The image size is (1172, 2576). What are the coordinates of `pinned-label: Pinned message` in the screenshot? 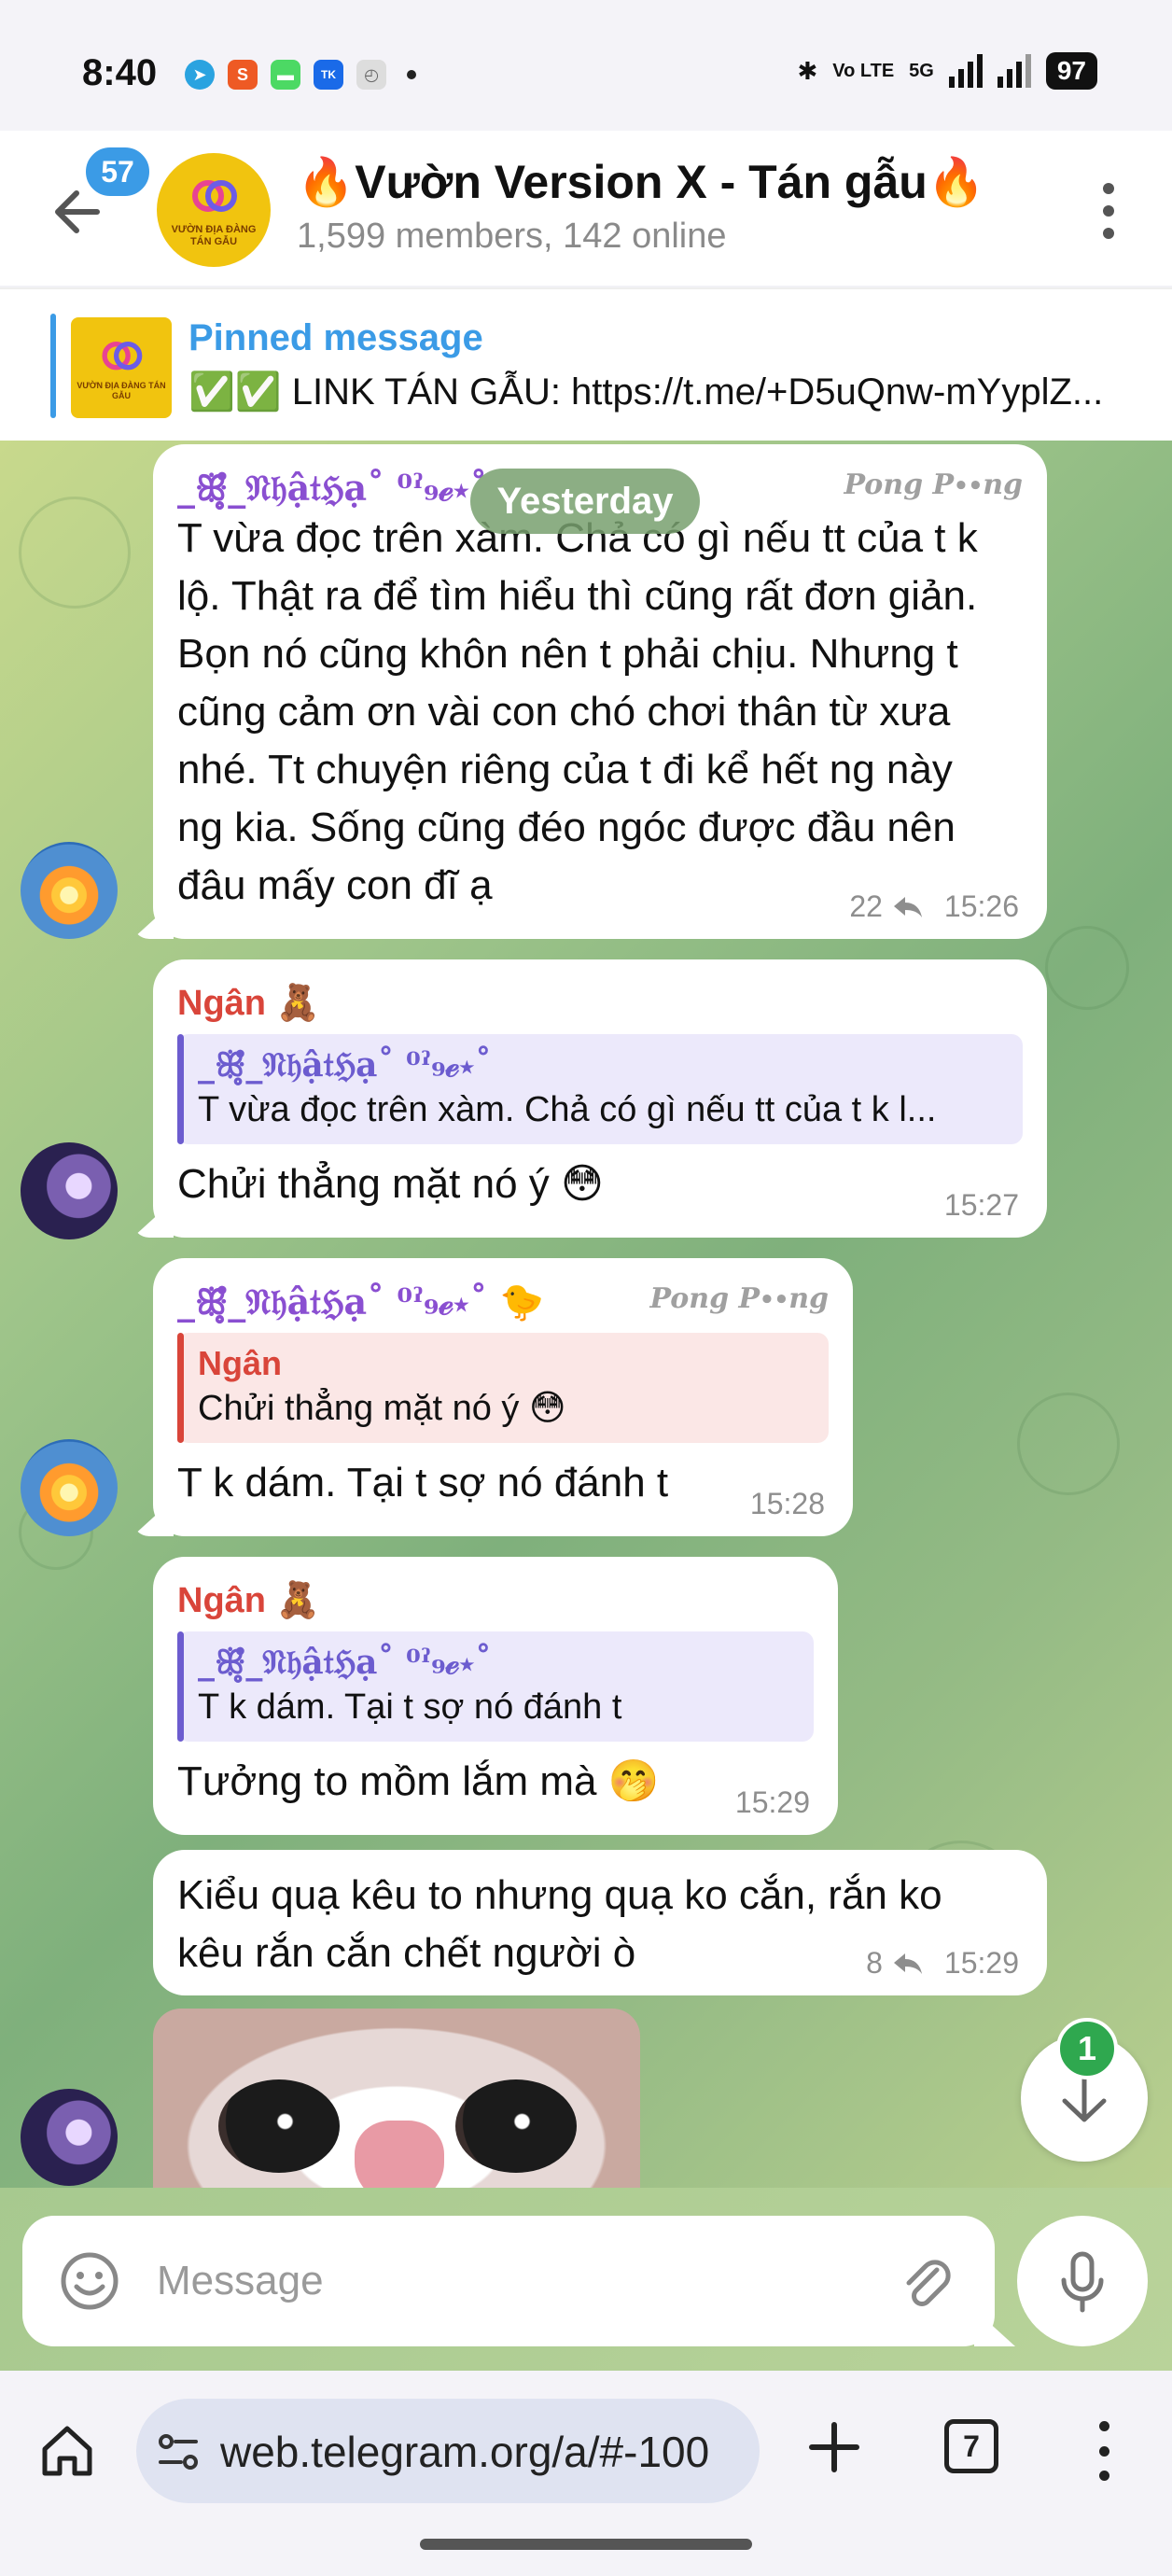 It's located at (335, 337).